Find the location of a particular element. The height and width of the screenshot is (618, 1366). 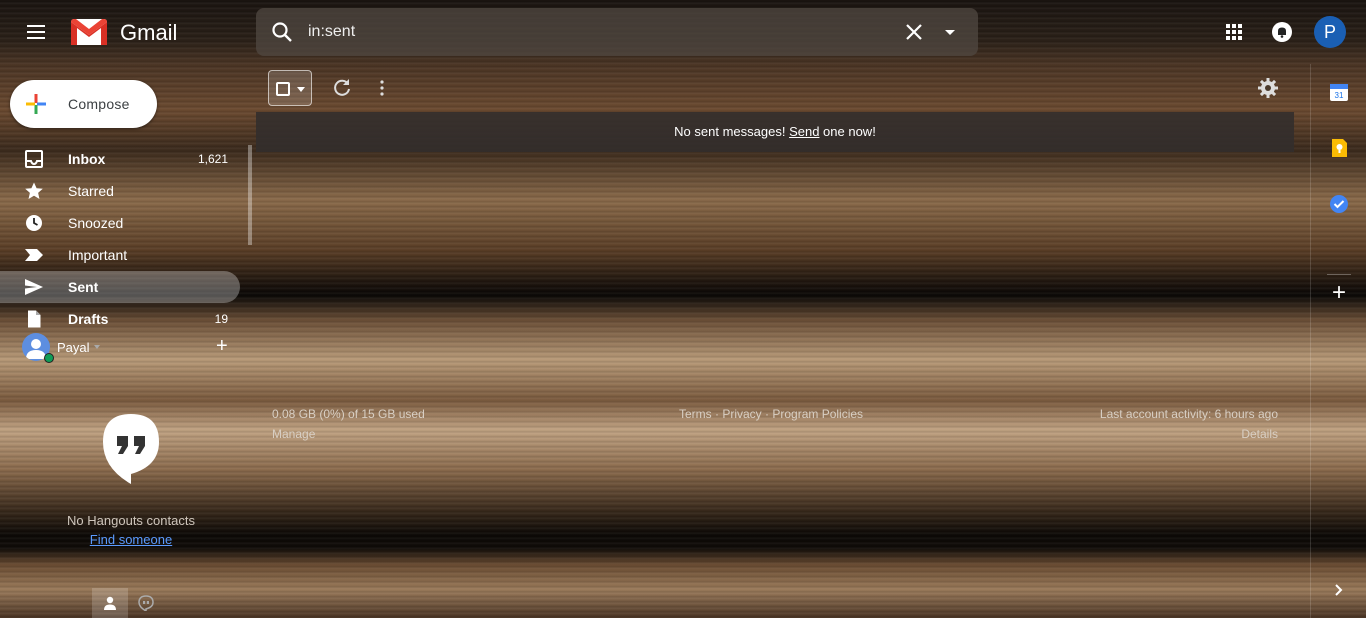

clear-search-icon is located at coordinates (914, 32).